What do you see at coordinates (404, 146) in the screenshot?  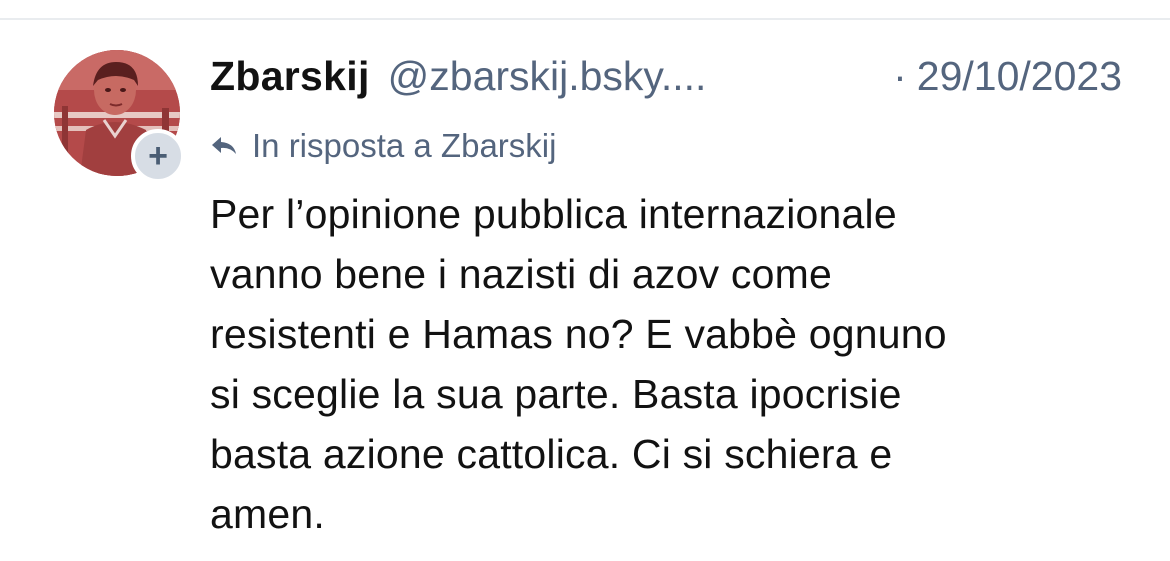 I see `reply-context-text: In risposta a Zbarskij` at bounding box center [404, 146].